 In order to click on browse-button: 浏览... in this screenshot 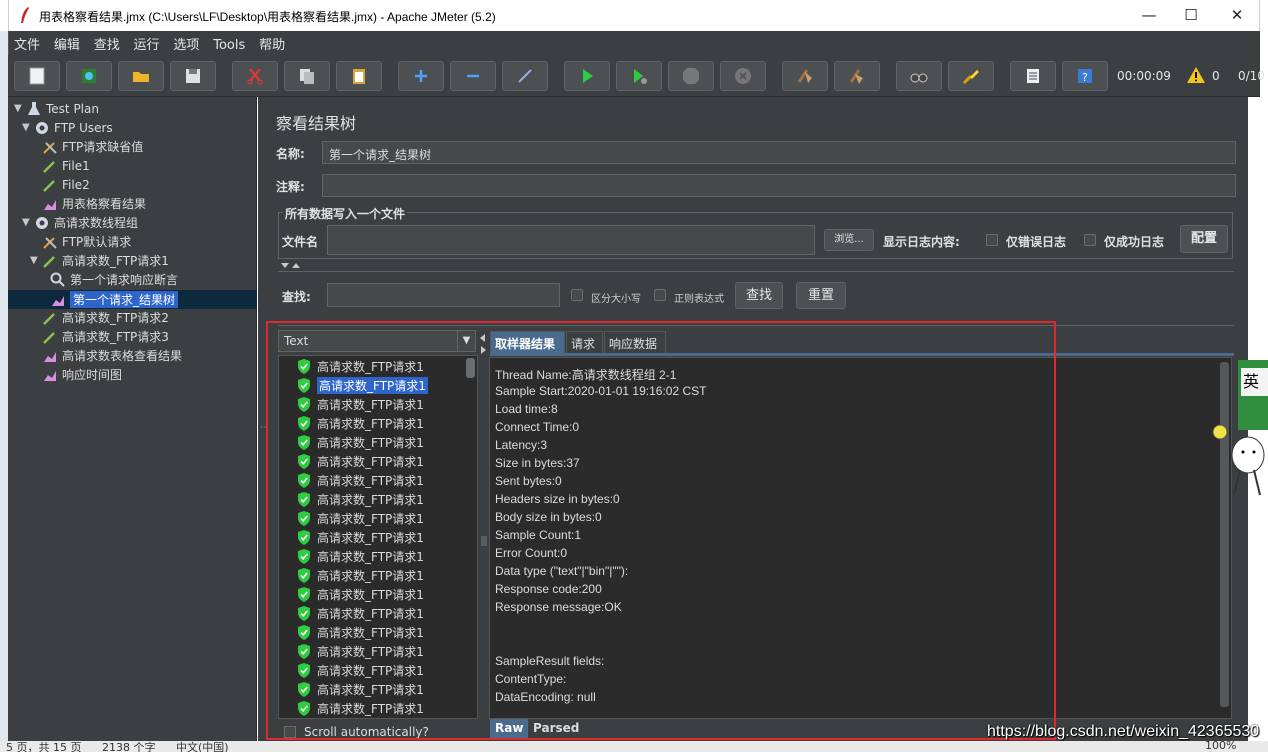, I will do `click(849, 240)`.